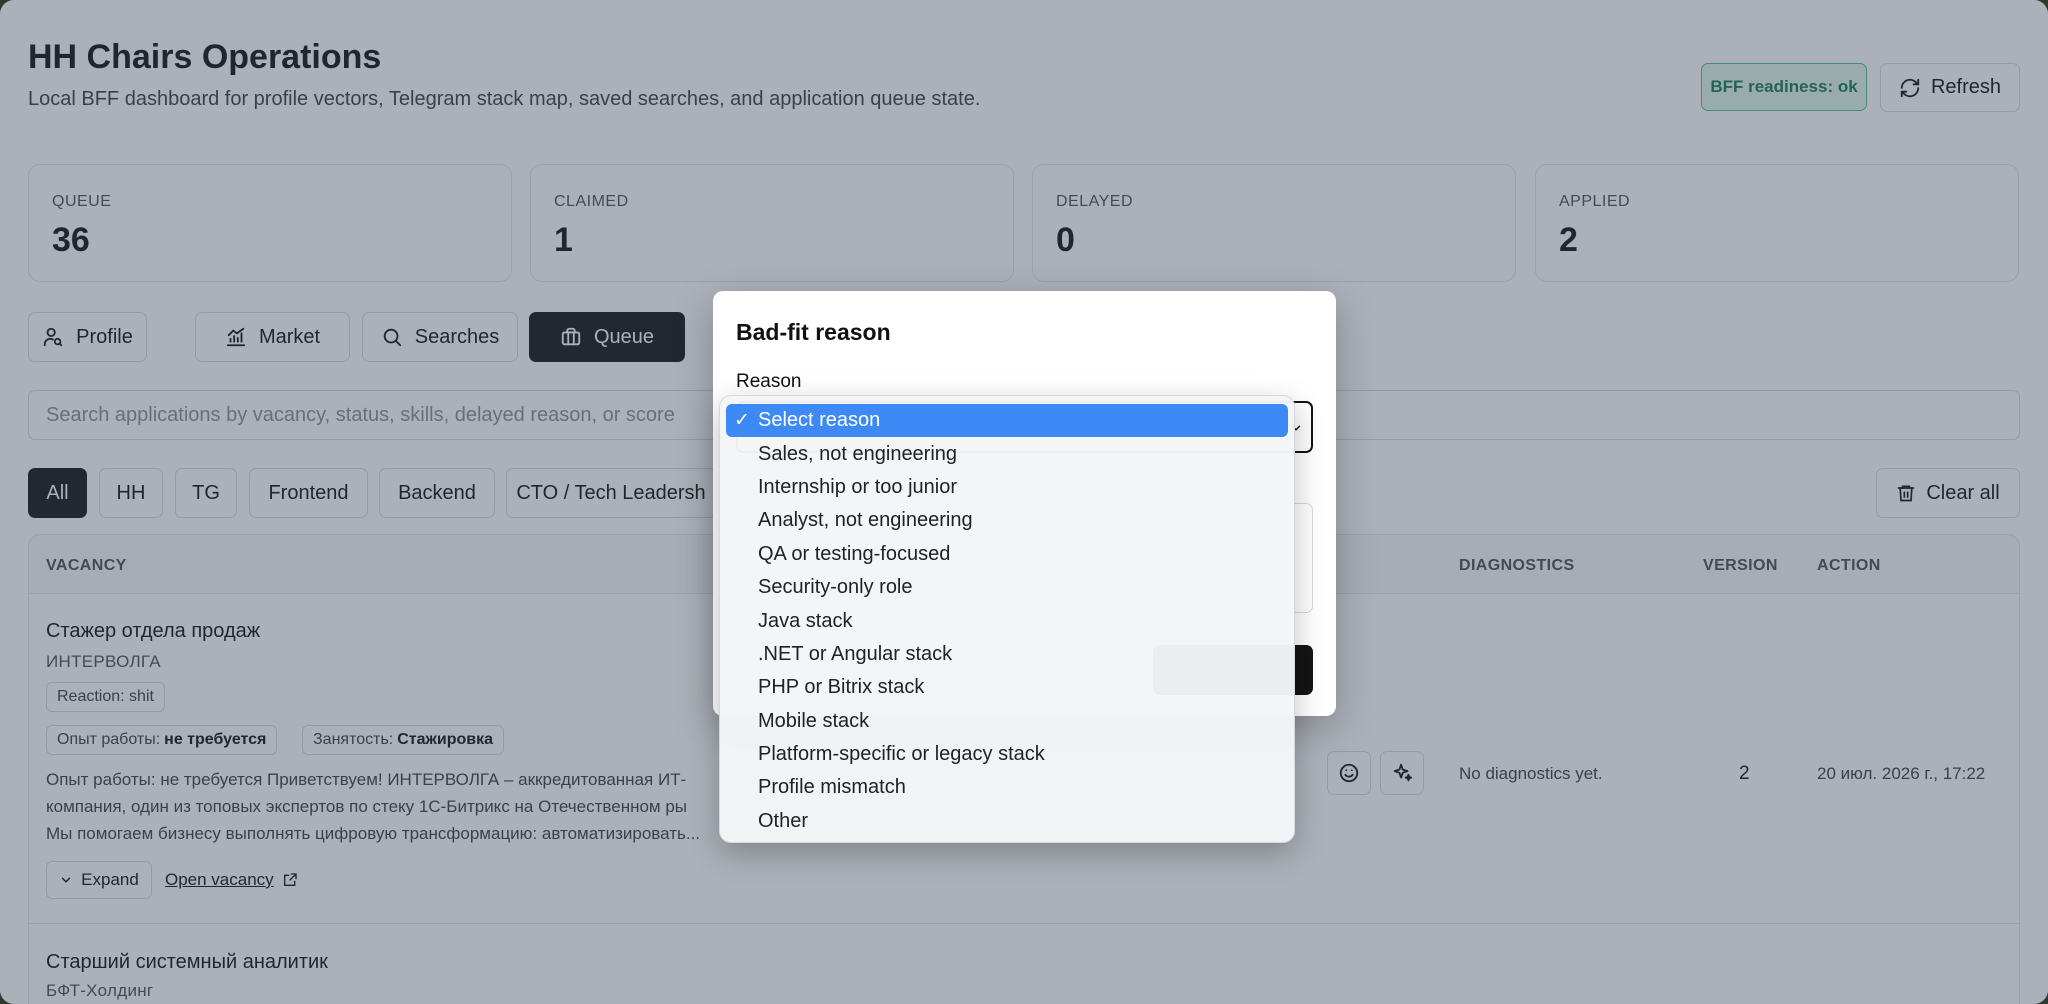 Image resolution: width=2048 pixels, height=1004 pixels. Describe the element at coordinates (1007, 587) in the screenshot. I see `reason-option-security: Security-only role` at that location.